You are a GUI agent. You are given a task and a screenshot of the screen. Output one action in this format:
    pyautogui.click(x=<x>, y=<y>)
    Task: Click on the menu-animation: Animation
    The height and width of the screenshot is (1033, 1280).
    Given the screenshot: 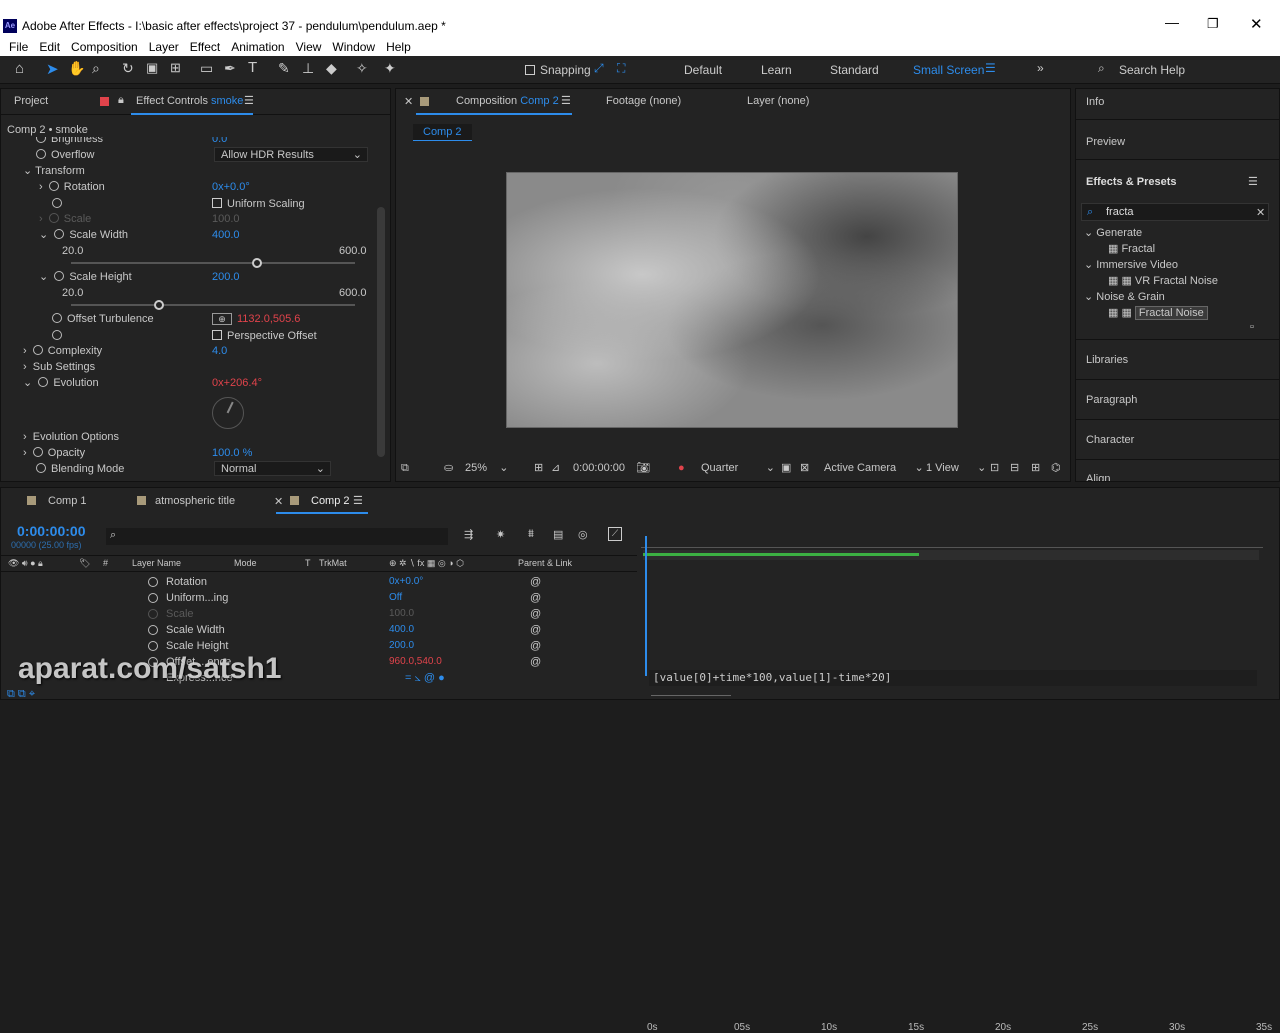 What is the action you would take?
    pyautogui.click(x=257, y=47)
    